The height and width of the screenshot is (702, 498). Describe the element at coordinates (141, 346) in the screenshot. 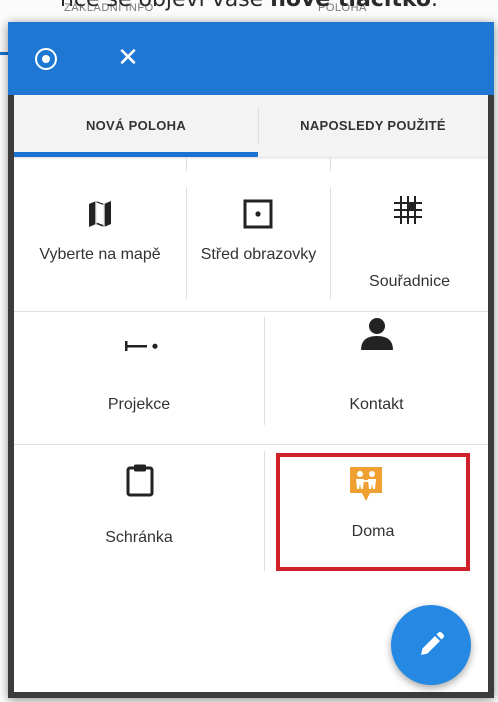

I see `projection-icon` at that location.